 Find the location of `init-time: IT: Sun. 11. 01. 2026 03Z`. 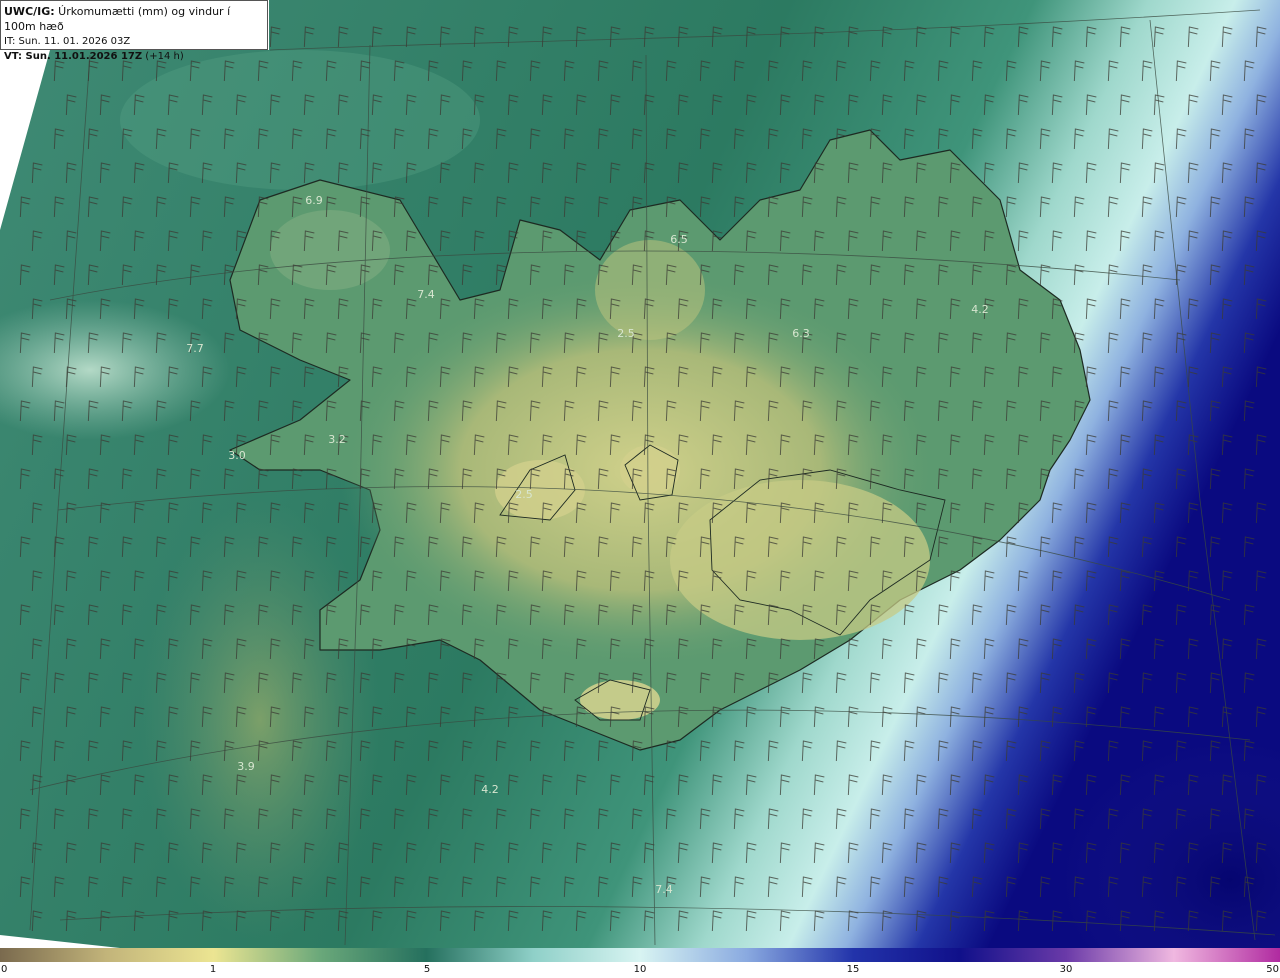

init-time: IT: Sun. 11. 01. 2026 03Z is located at coordinates (67, 41).